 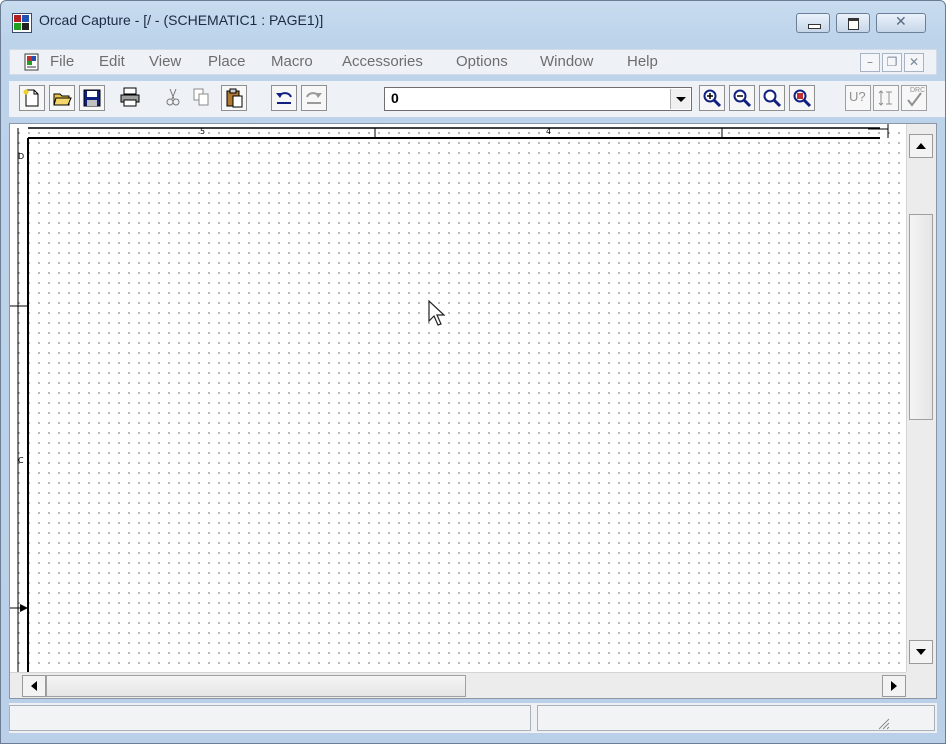 I want to click on scrollbar-corner, so click(x=921, y=685).